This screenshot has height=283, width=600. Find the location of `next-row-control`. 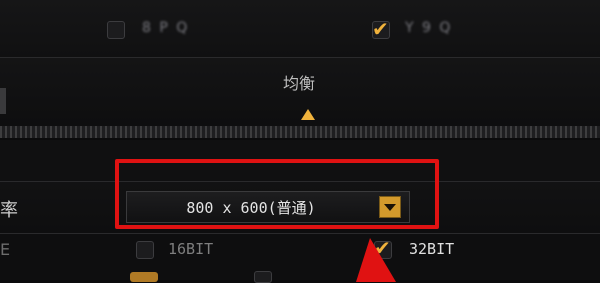

next-row-control is located at coordinates (144, 277).